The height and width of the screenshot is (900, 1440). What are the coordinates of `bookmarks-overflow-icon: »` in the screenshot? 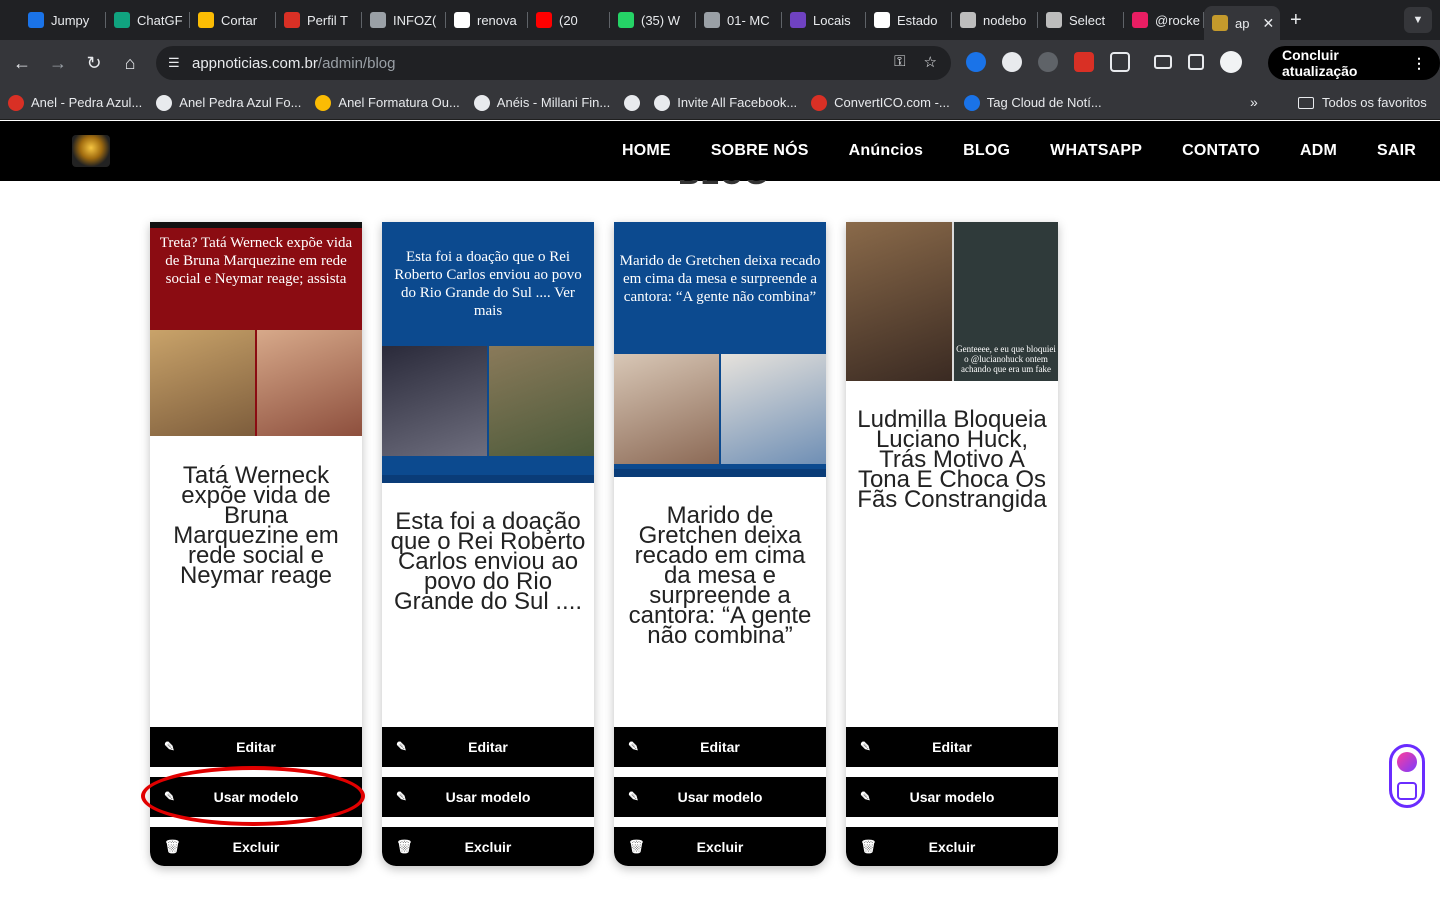 It's located at (1254, 102).